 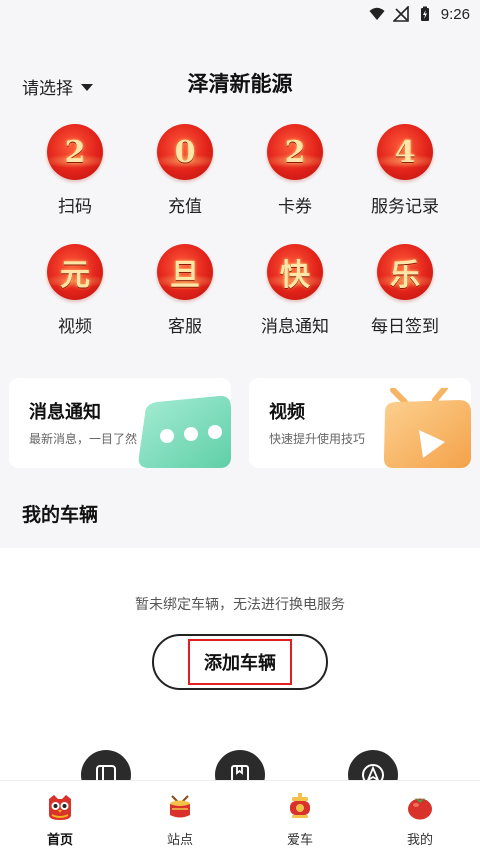 I want to click on section-title-my-vehicles: 我的车辆, so click(x=60, y=515).